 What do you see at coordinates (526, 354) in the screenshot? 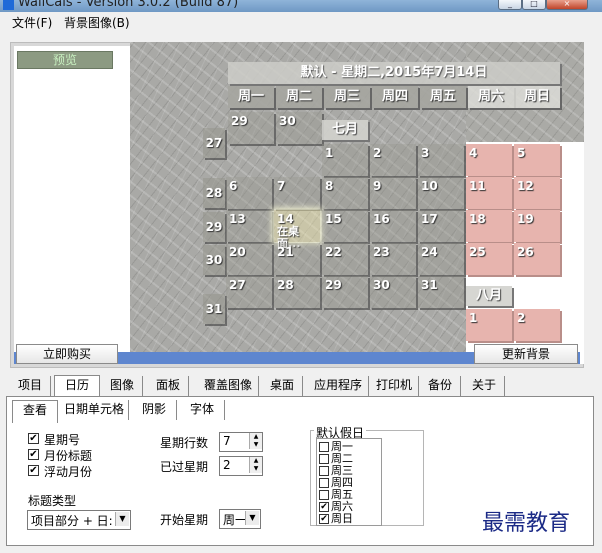
I see `update-background-button: 更新背景` at bounding box center [526, 354].